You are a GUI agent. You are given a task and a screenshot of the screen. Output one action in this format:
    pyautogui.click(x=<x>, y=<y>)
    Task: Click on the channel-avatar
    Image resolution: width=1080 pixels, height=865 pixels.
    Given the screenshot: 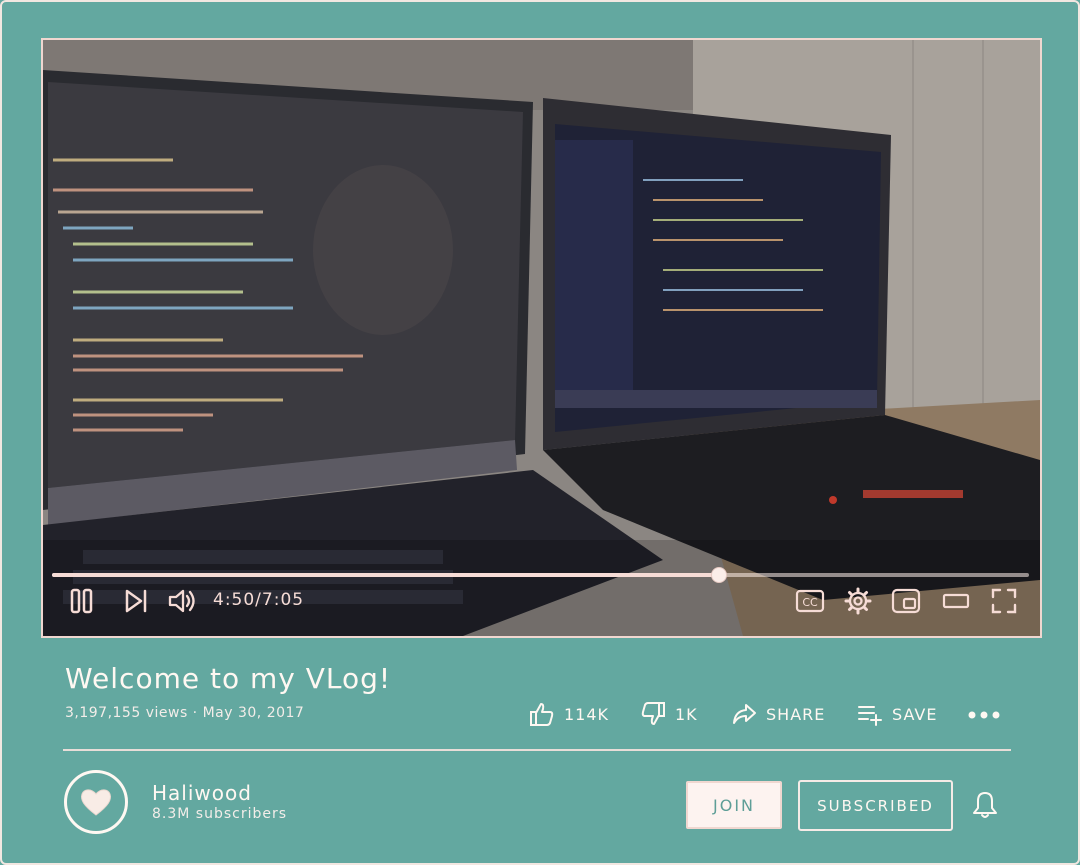 What is the action you would take?
    pyautogui.click(x=96, y=802)
    